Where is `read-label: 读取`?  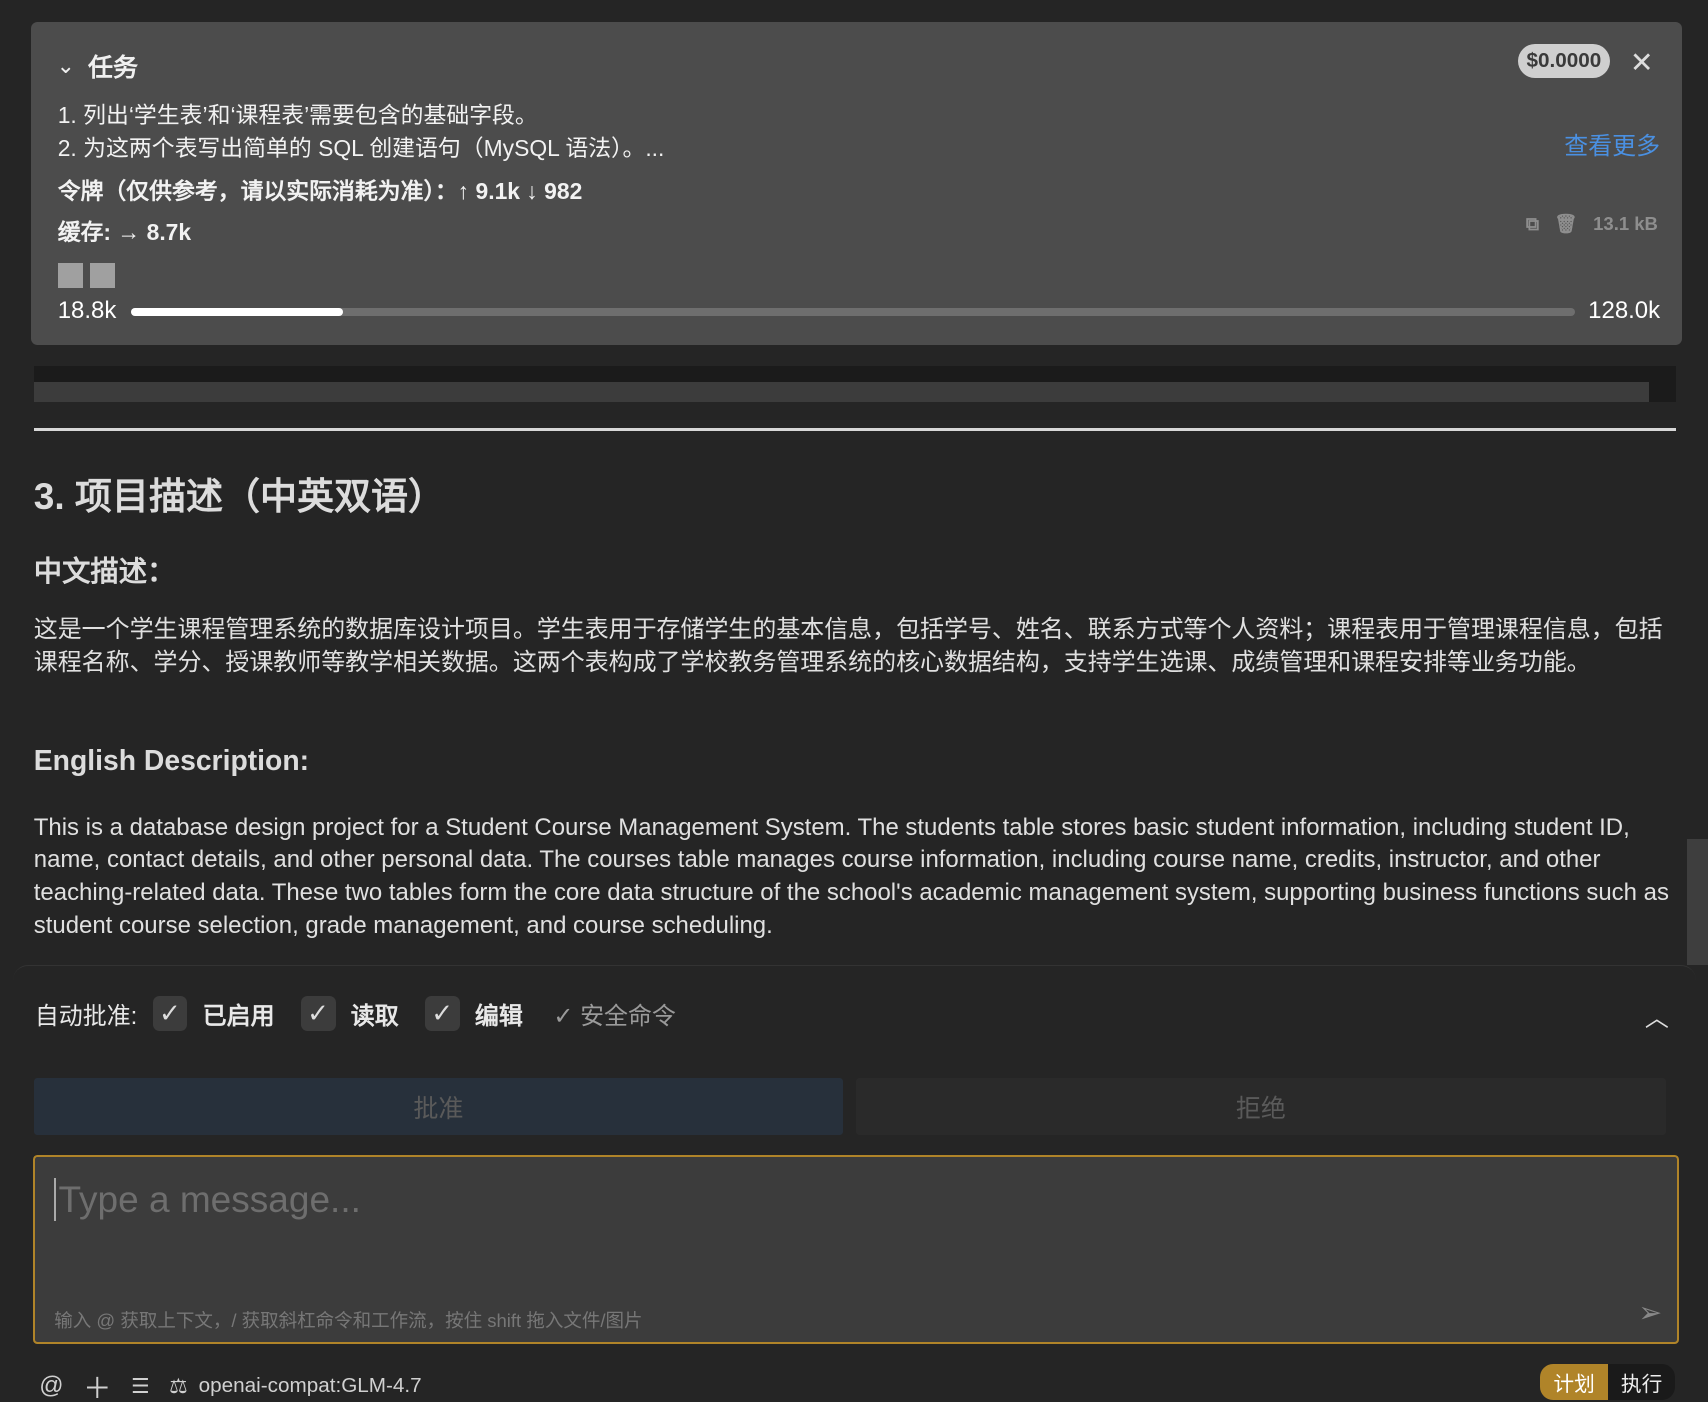 read-label: 读取 is located at coordinates (374, 1016).